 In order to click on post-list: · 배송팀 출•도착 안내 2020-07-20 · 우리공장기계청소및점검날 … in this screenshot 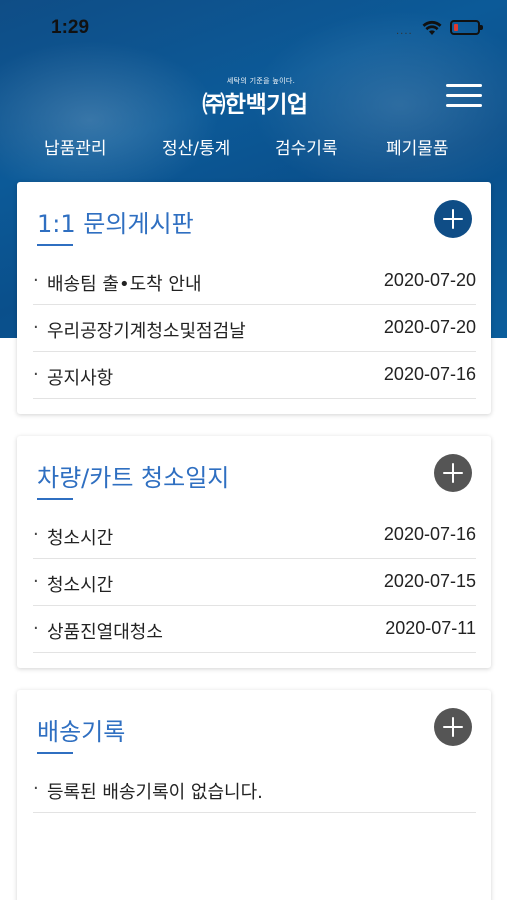, I will do `click(254, 328)`.